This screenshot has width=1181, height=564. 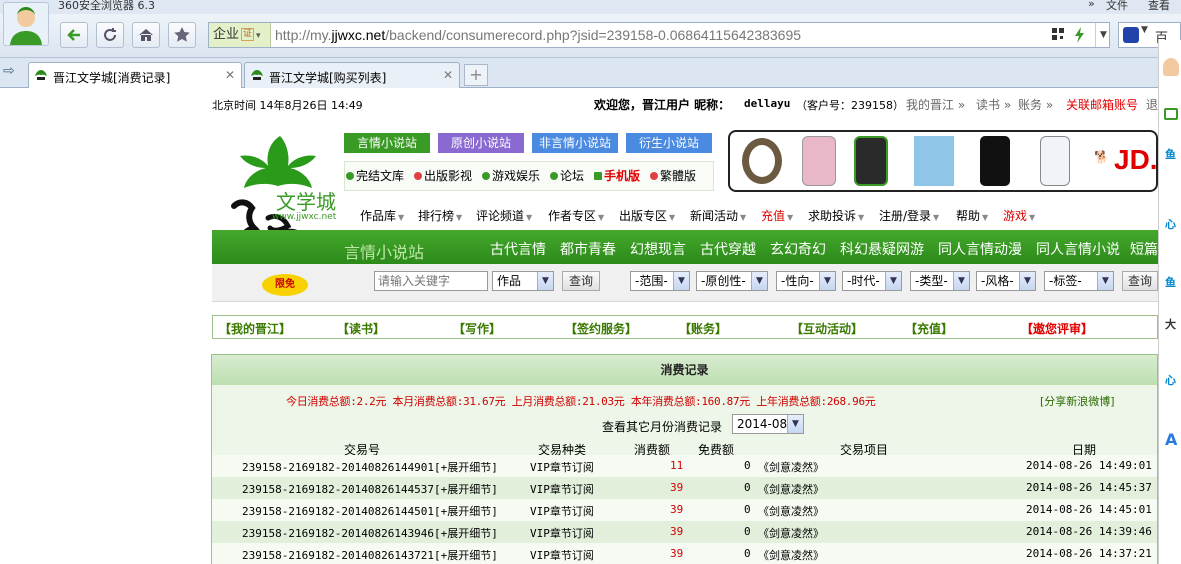 What do you see at coordinates (1159, 6) in the screenshot?
I see `menu-view: 查看` at bounding box center [1159, 6].